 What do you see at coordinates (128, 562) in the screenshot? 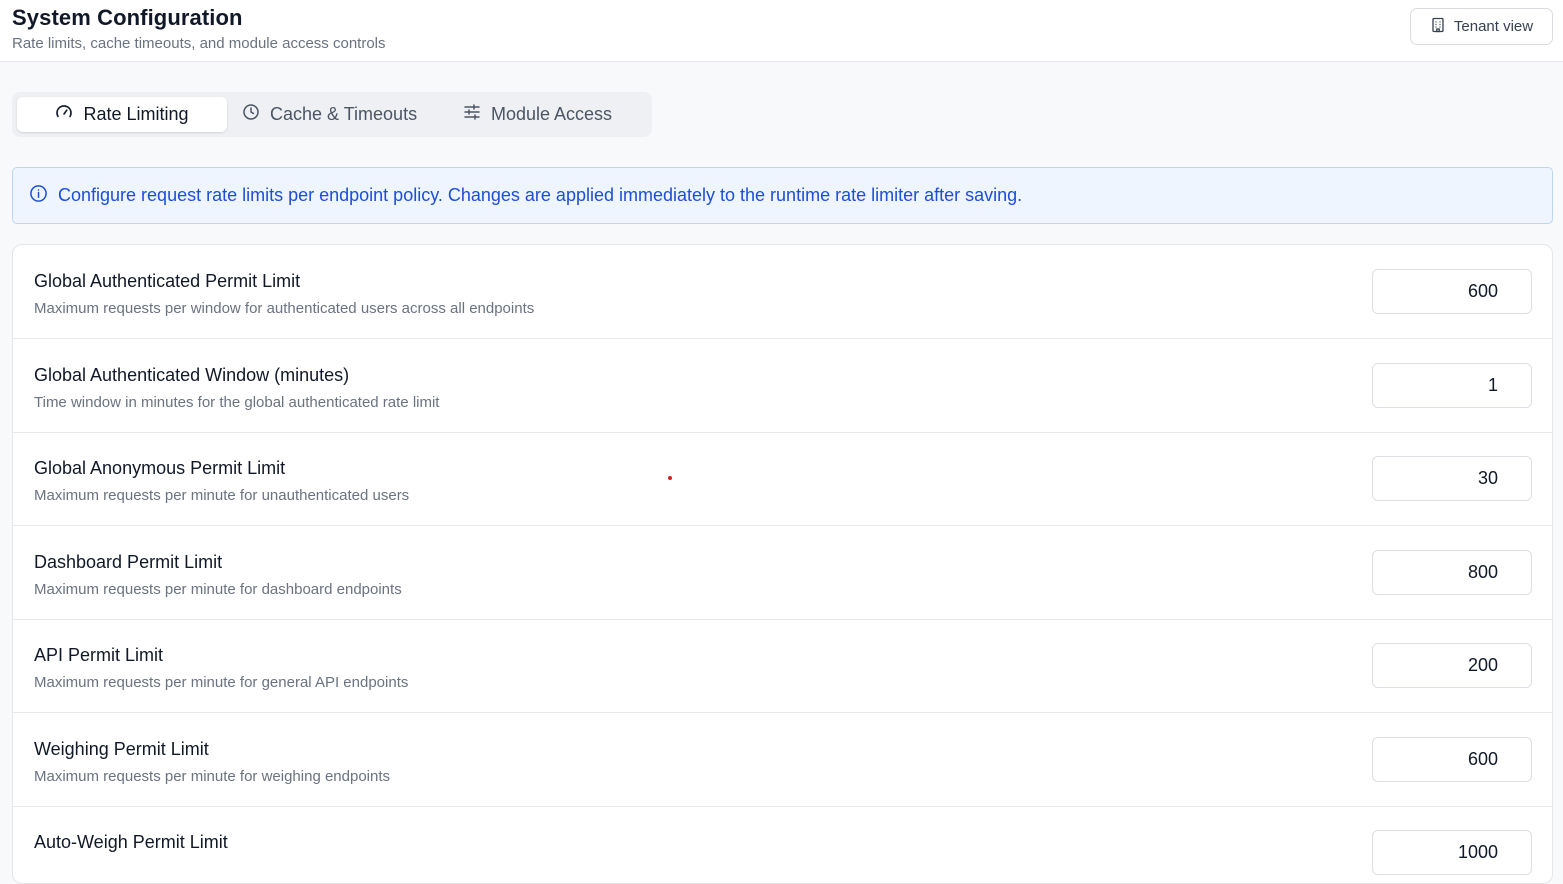
I see `setting-title: Dashboard Permit Limit` at bounding box center [128, 562].